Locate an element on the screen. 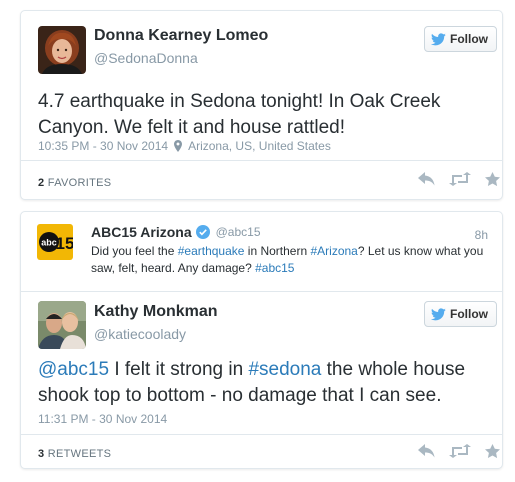 This screenshot has width=515, height=482. author-handle: @SedonaDonna is located at coordinates (146, 58).